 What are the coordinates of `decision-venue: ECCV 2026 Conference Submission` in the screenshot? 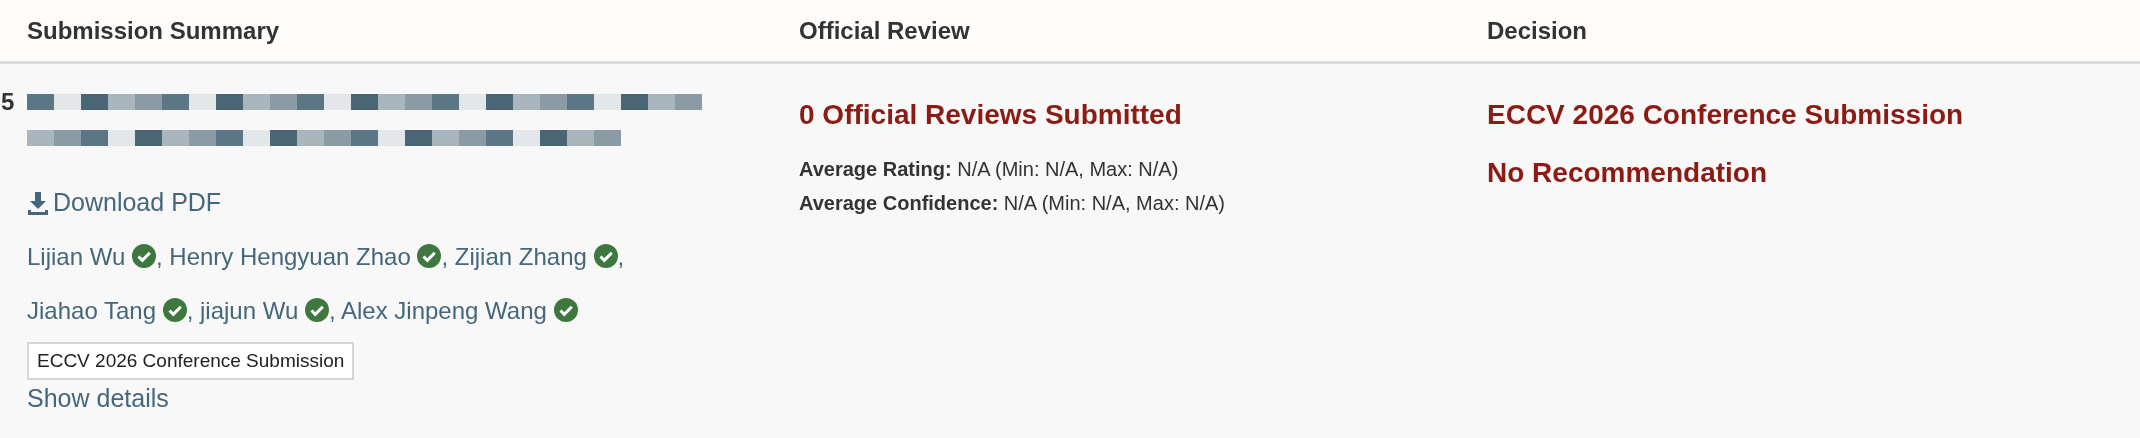 It's located at (1726, 115).